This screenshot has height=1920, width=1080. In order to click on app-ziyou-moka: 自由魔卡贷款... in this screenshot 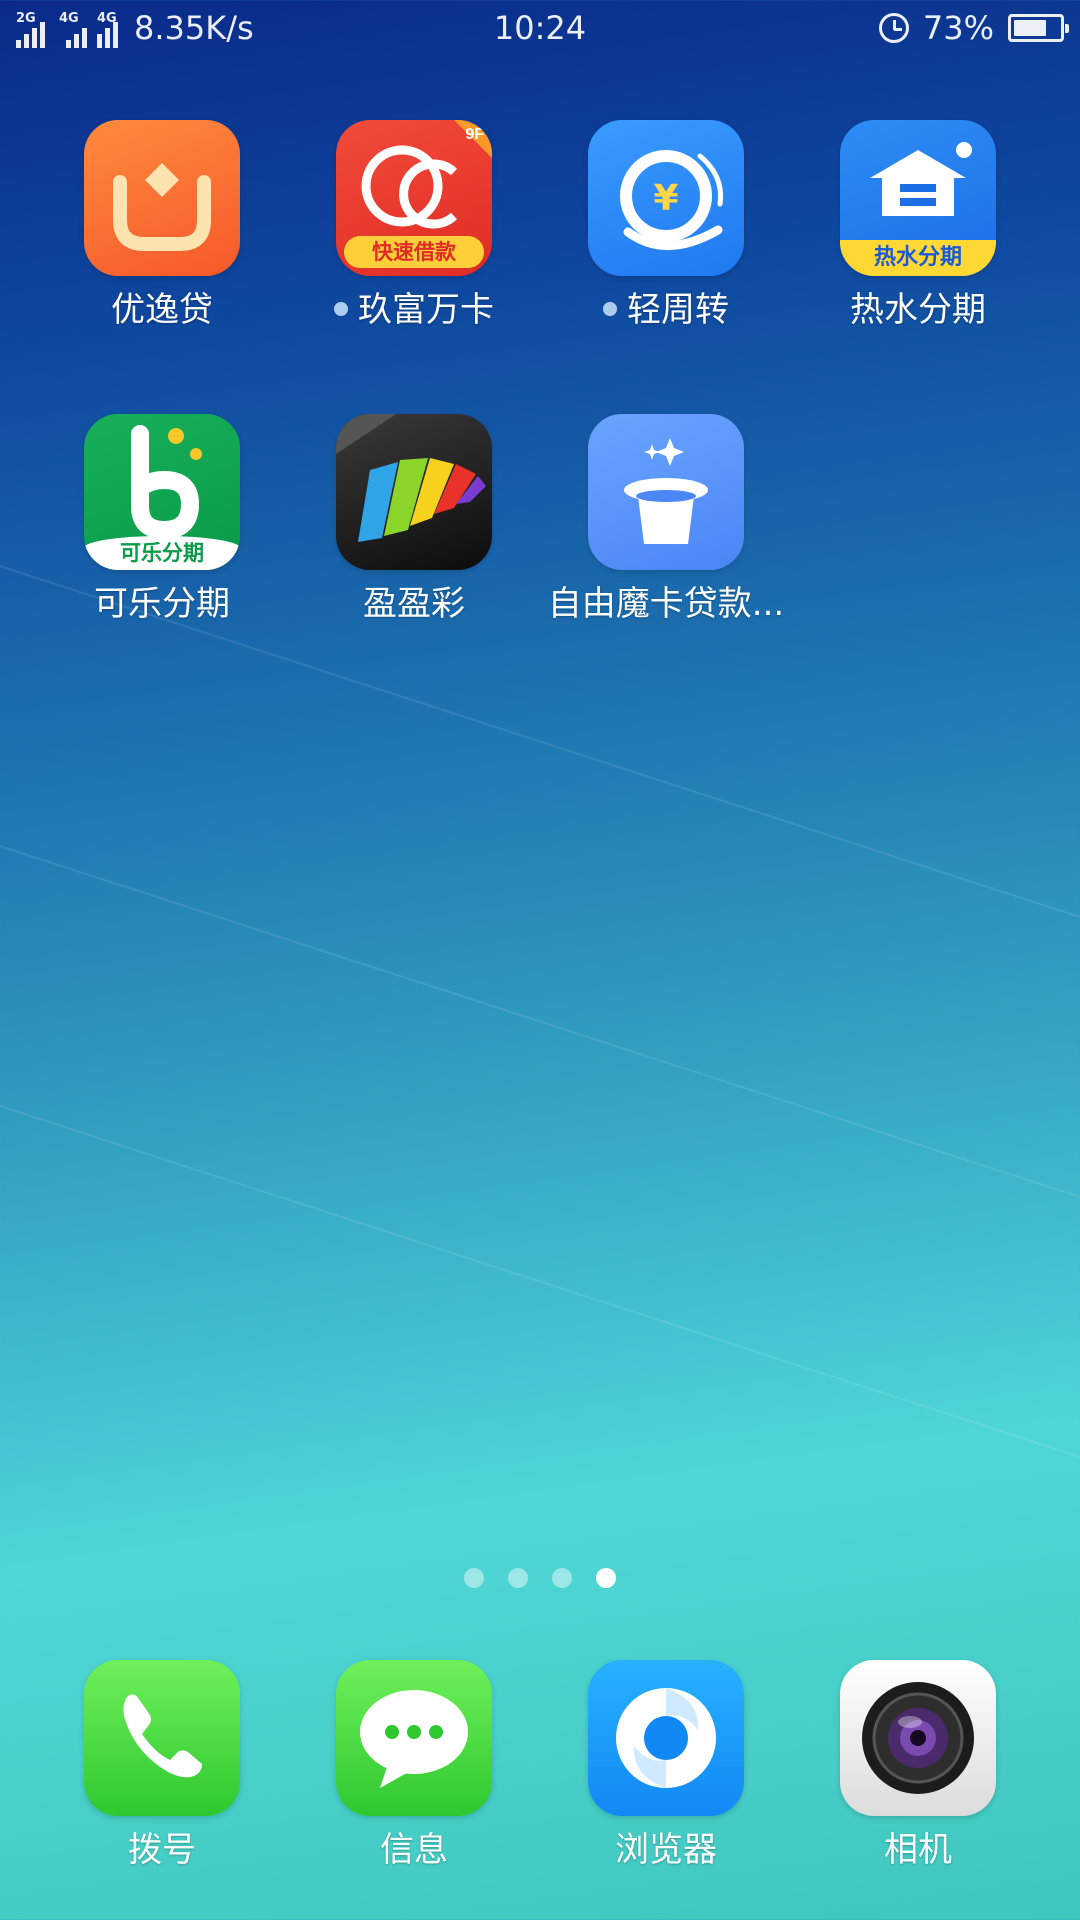, I will do `click(666, 520)`.